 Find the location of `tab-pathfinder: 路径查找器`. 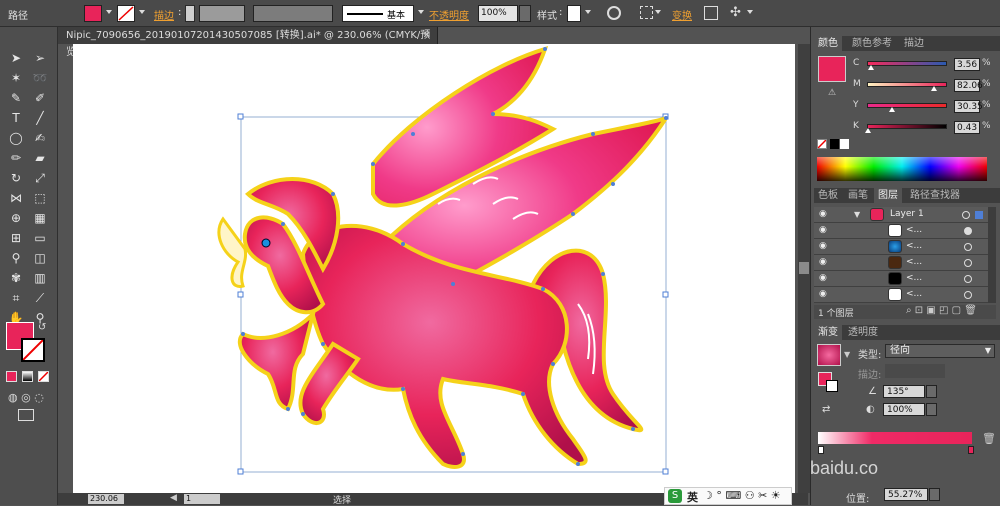

tab-pathfinder: 路径查找器 is located at coordinates (935, 195).